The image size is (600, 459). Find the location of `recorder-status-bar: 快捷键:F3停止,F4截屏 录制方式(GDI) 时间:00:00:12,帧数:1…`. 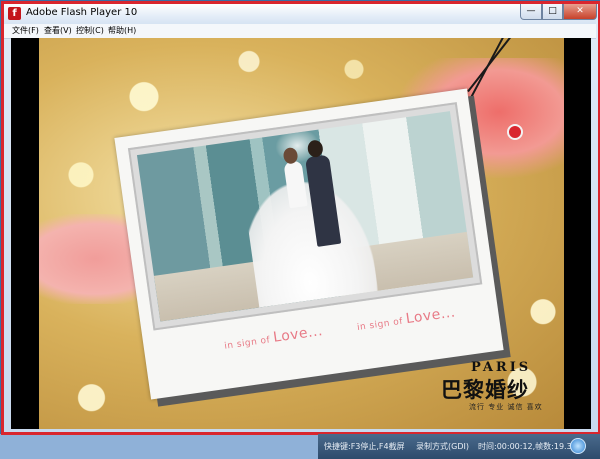

recorder-status-bar: 快捷键:F3停止,F4截屏 录制方式(GDI) 时间:00:00:12,帧数:1… is located at coordinates (459, 446).